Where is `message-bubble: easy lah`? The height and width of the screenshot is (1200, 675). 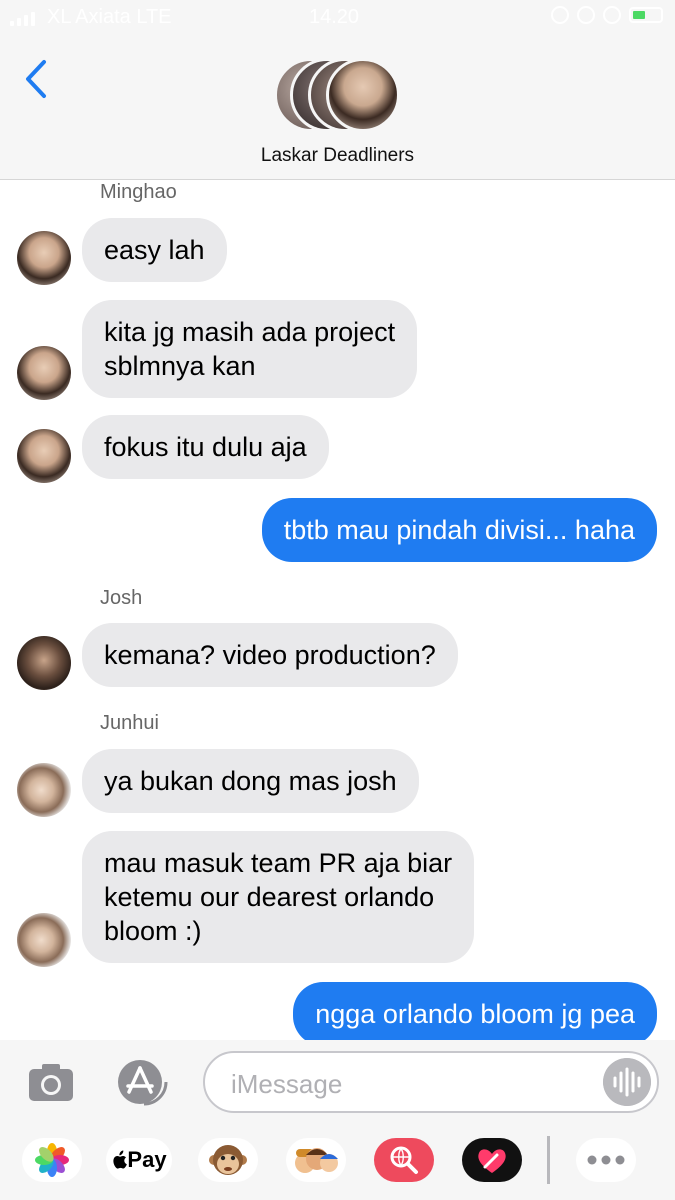
message-bubble: easy lah is located at coordinates (154, 250).